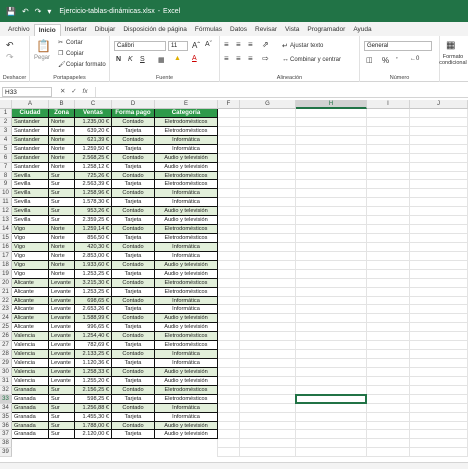  Describe the element at coordinates (42, 58) in the screenshot. I see `paste-button: Pegar` at that location.